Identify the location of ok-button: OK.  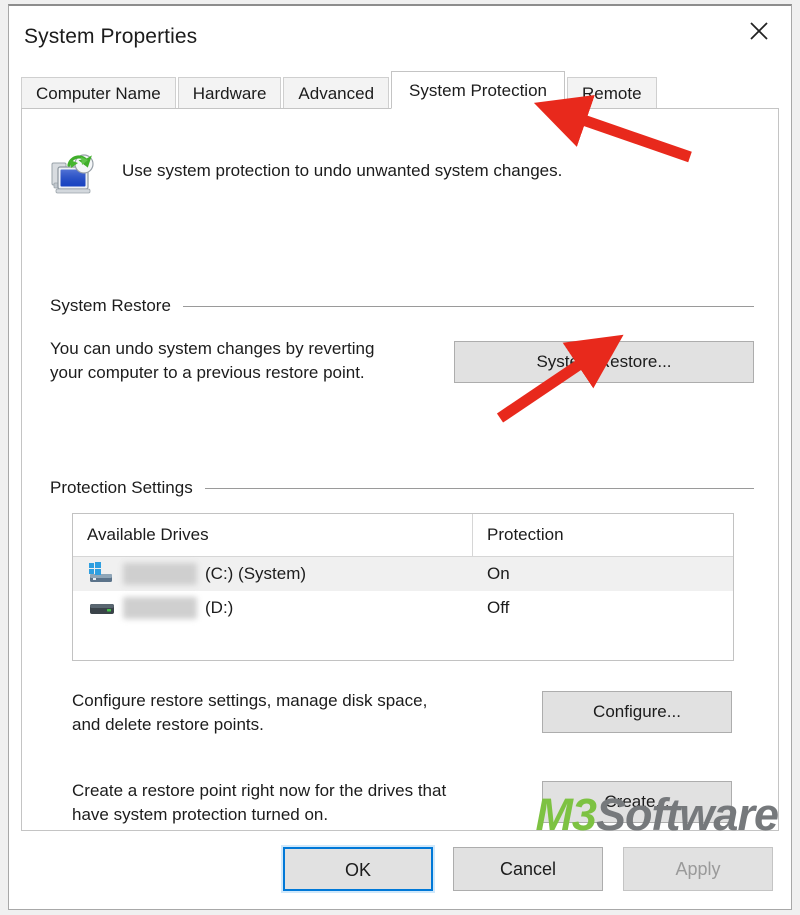
(358, 869).